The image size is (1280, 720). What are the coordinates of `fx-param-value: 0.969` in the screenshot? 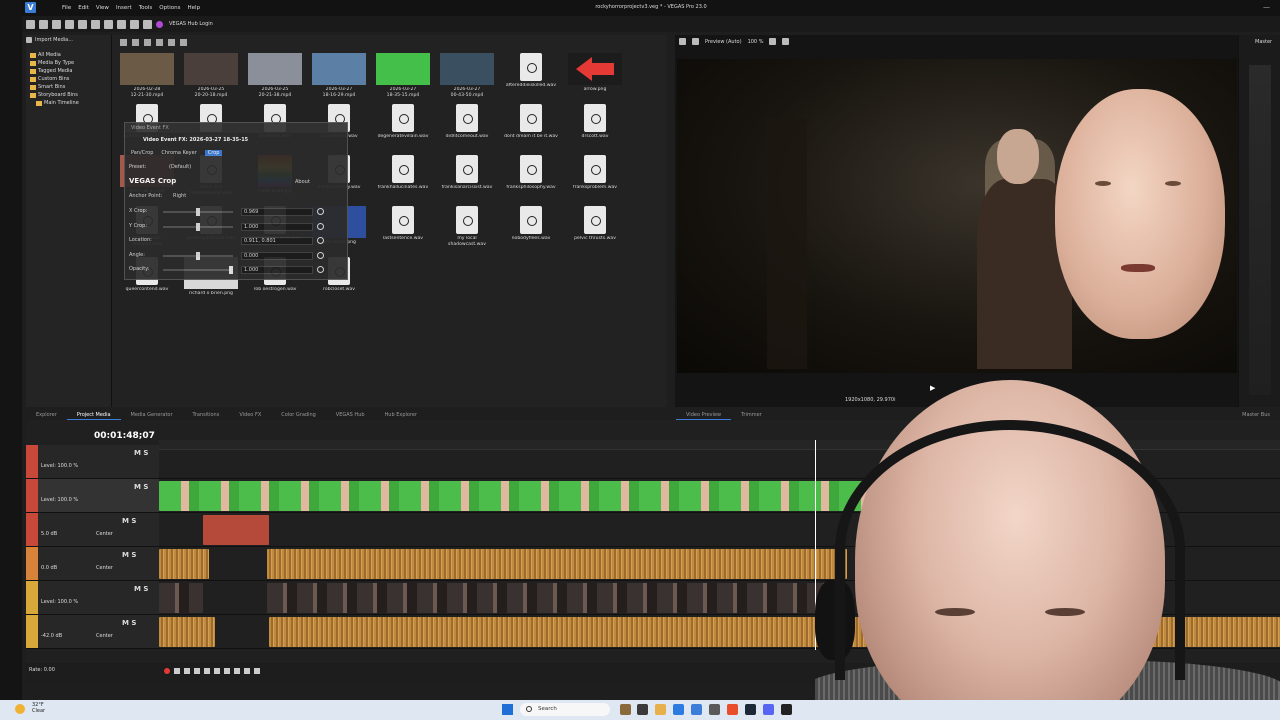 It's located at (277, 212).